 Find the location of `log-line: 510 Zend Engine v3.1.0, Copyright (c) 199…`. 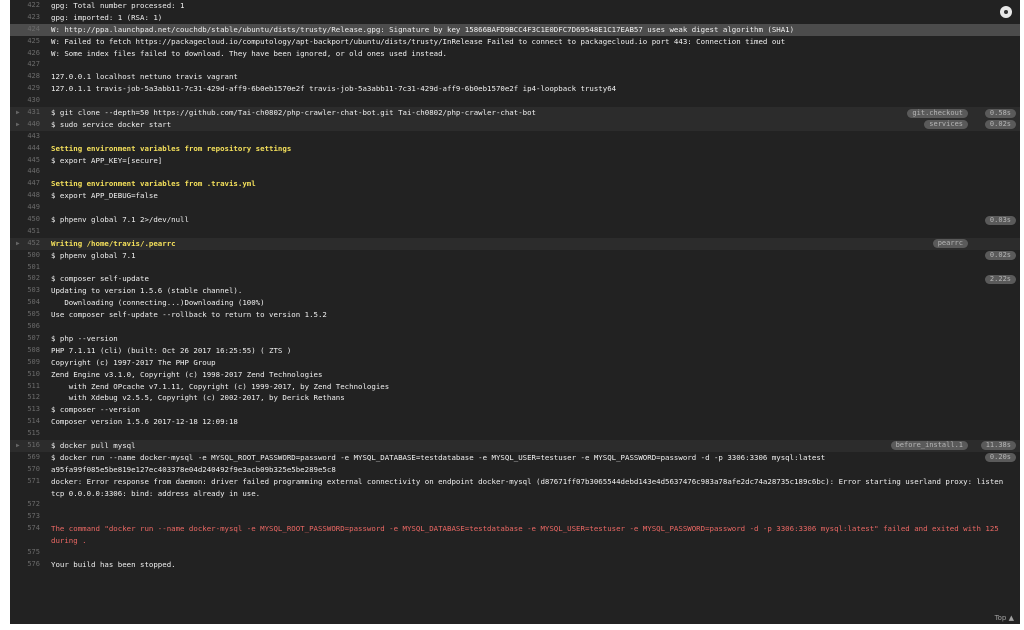

log-line: 510 Zend Engine v3.1.0, Copyright (c) 199… is located at coordinates (515, 375).